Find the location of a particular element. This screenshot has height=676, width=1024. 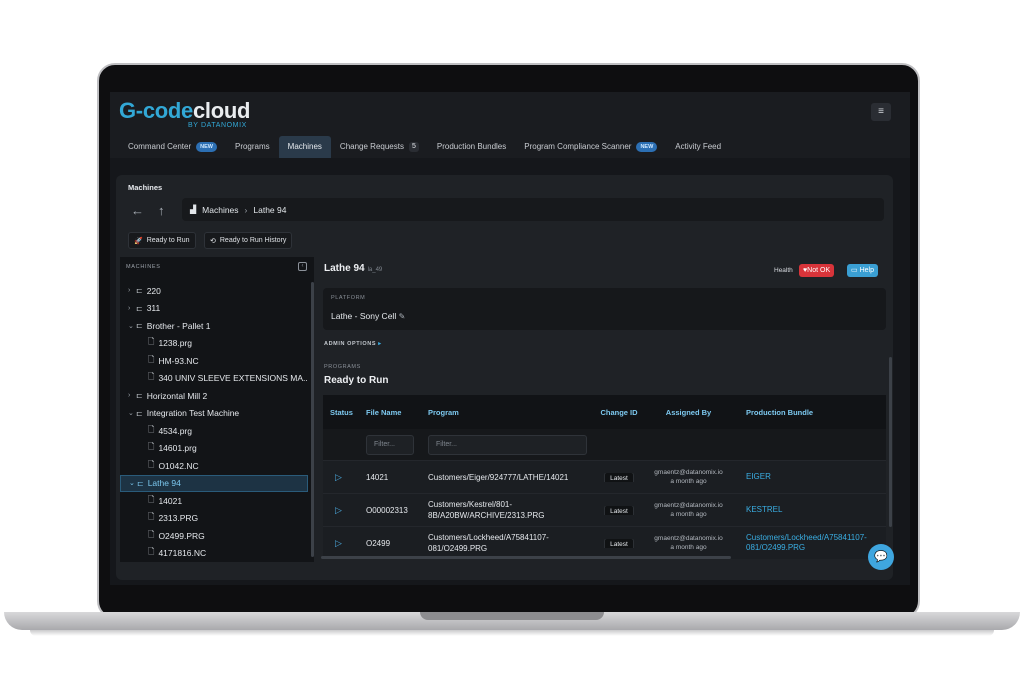

tab-command-center: Command Center NEW is located at coordinates (172, 147).